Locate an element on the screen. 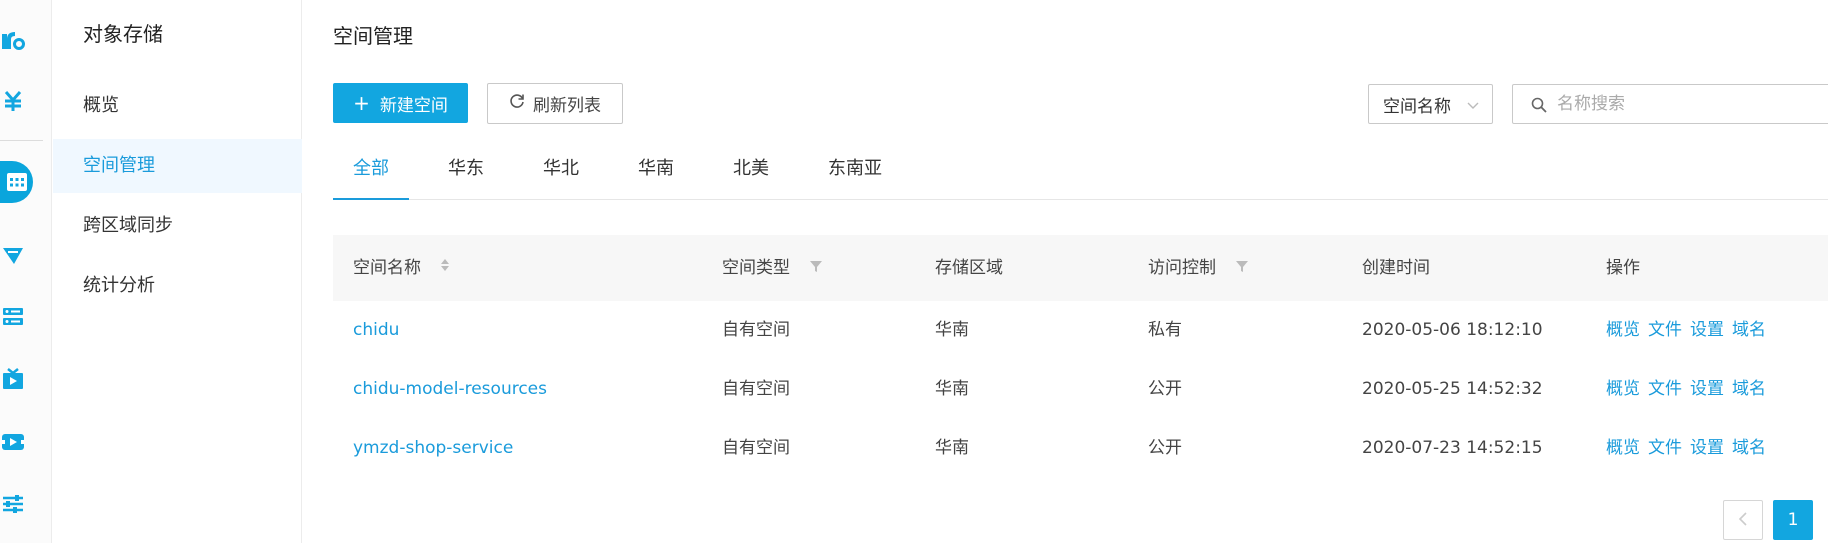 The height and width of the screenshot is (543, 1828). column-header-type-label: 空间类型 is located at coordinates (756, 268).